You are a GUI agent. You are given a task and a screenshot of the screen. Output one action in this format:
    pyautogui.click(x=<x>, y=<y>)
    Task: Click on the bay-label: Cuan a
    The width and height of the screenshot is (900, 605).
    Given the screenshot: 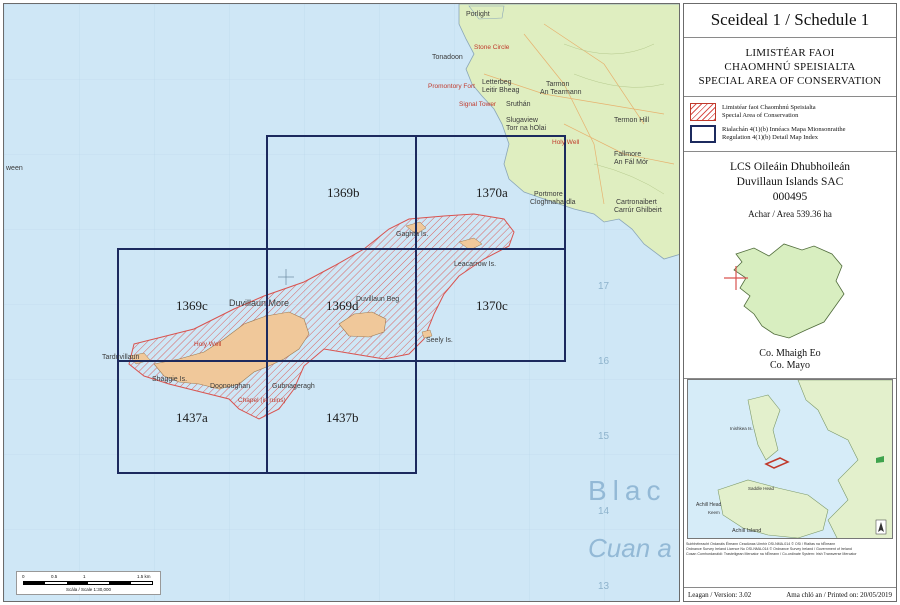 What is the action you would take?
    pyautogui.click(x=630, y=548)
    